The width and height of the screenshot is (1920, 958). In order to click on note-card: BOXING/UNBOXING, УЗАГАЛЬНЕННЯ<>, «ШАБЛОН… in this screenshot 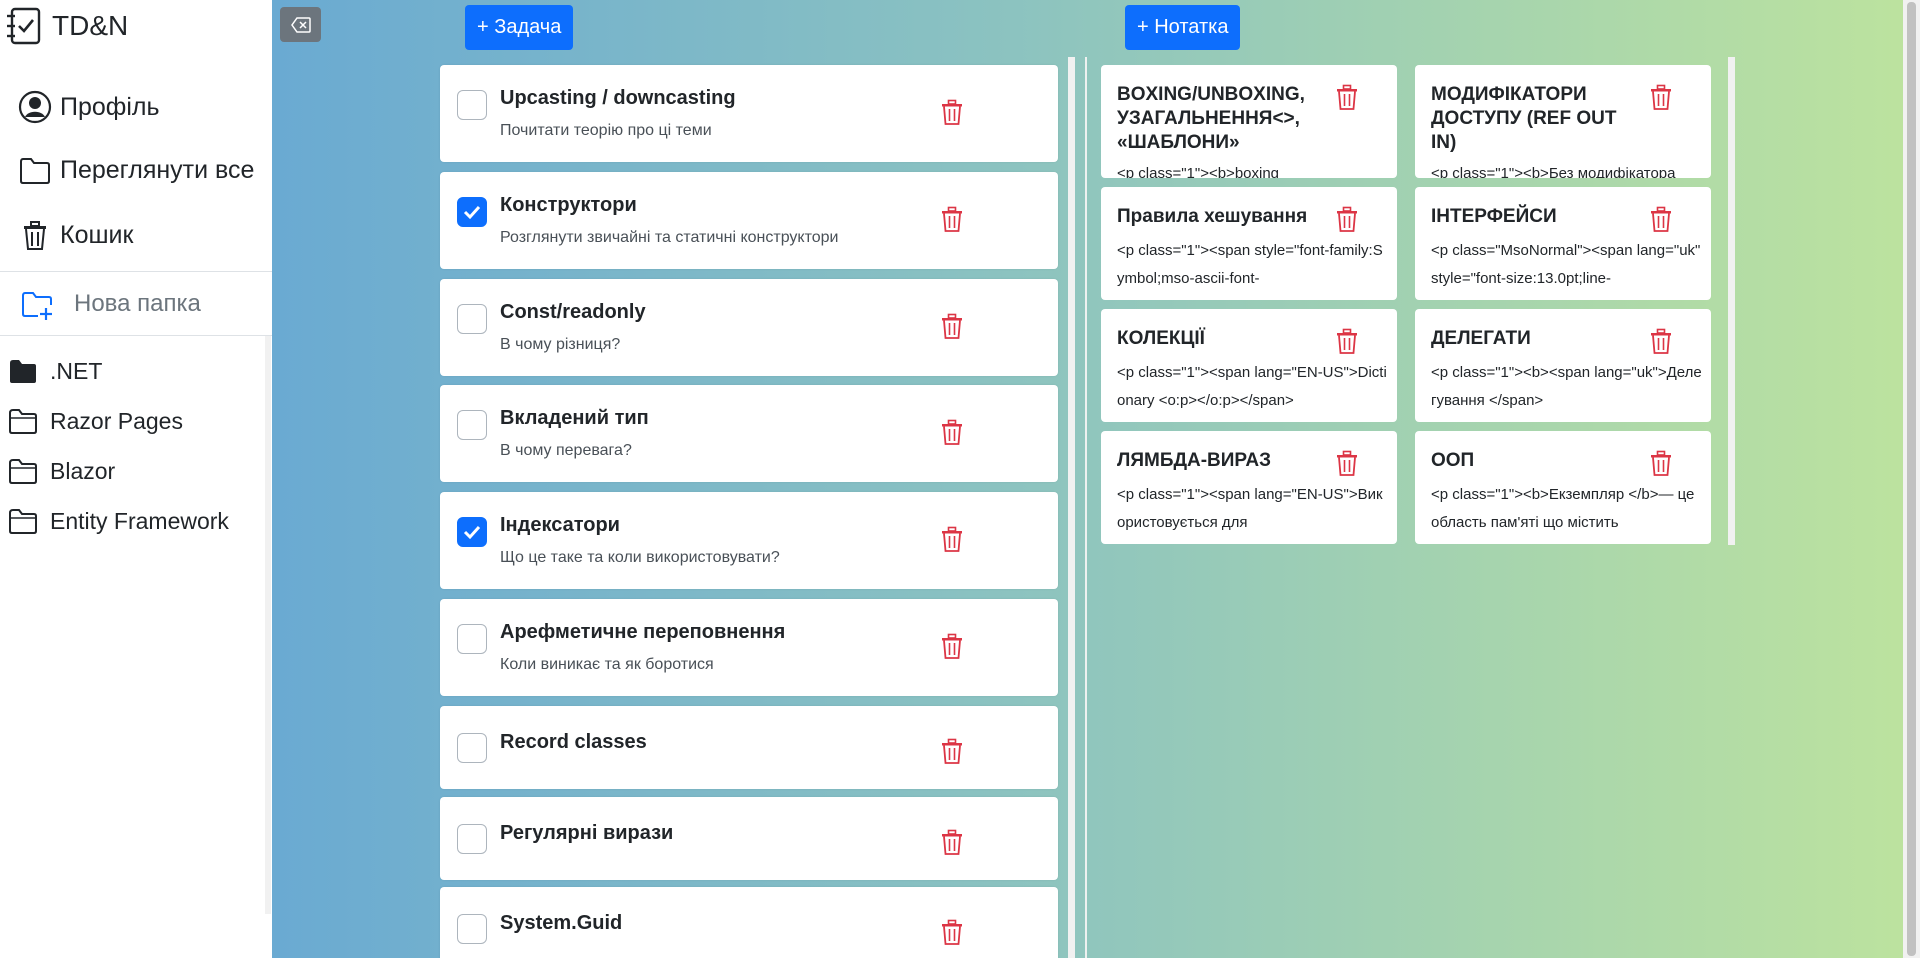, I will do `click(1249, 121)`.